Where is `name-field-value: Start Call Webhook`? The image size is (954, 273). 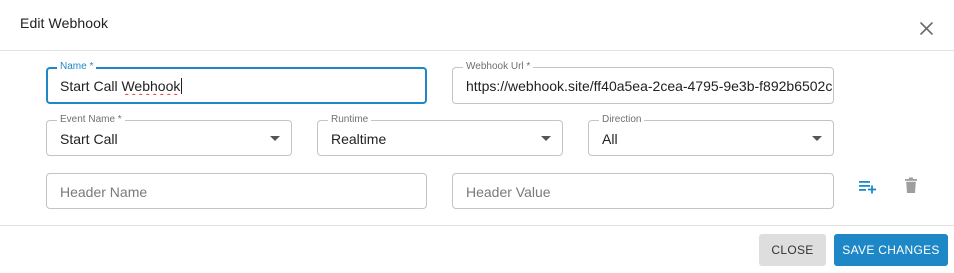
name-field-value: Start Call Webhook is located at coordinates (237, 86).